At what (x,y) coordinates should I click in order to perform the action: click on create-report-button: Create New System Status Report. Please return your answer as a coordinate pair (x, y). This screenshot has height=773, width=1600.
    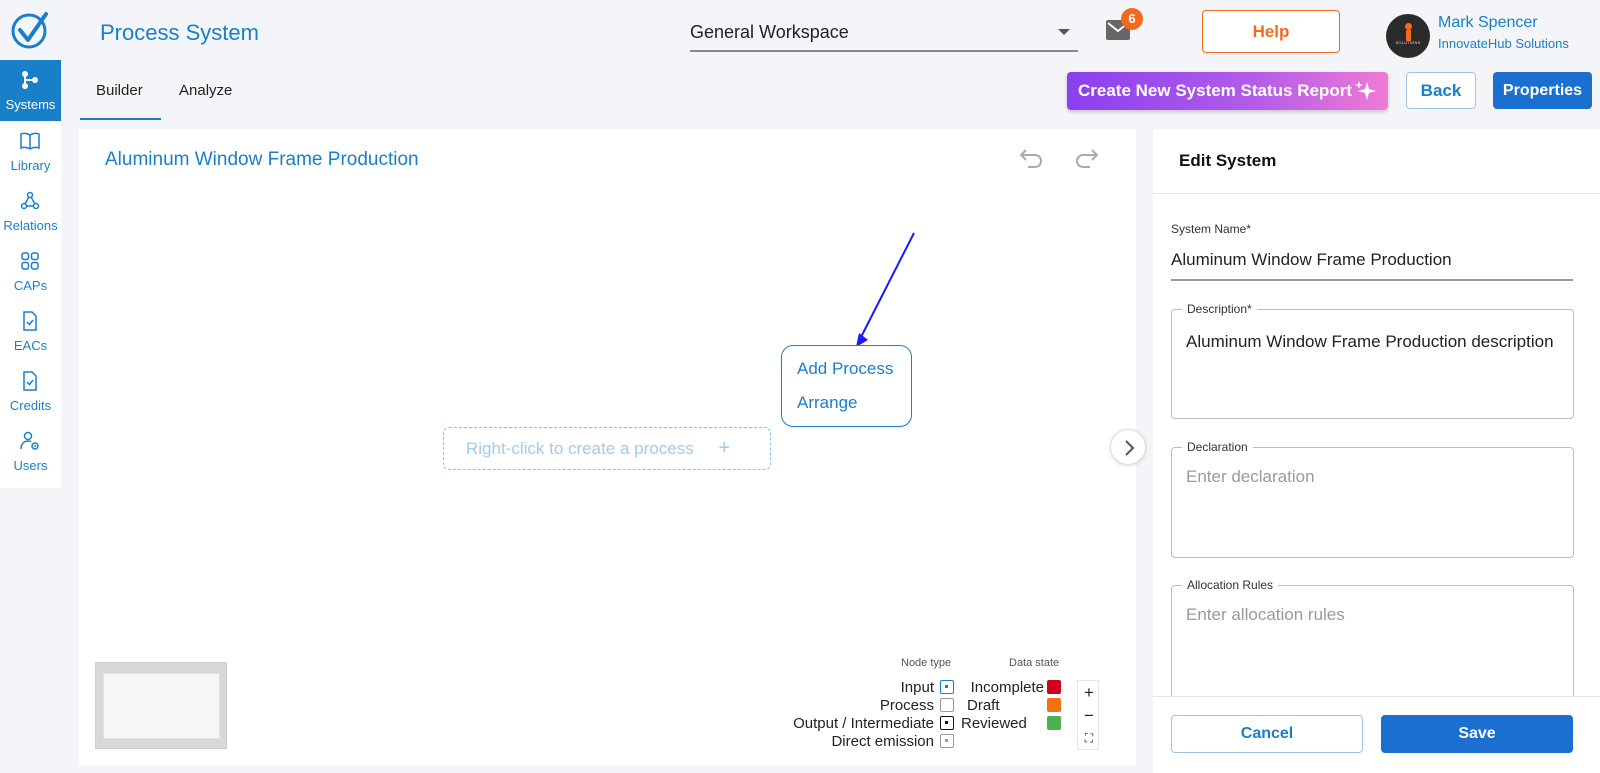
    Looking at the image, I should click on (1227, 91).